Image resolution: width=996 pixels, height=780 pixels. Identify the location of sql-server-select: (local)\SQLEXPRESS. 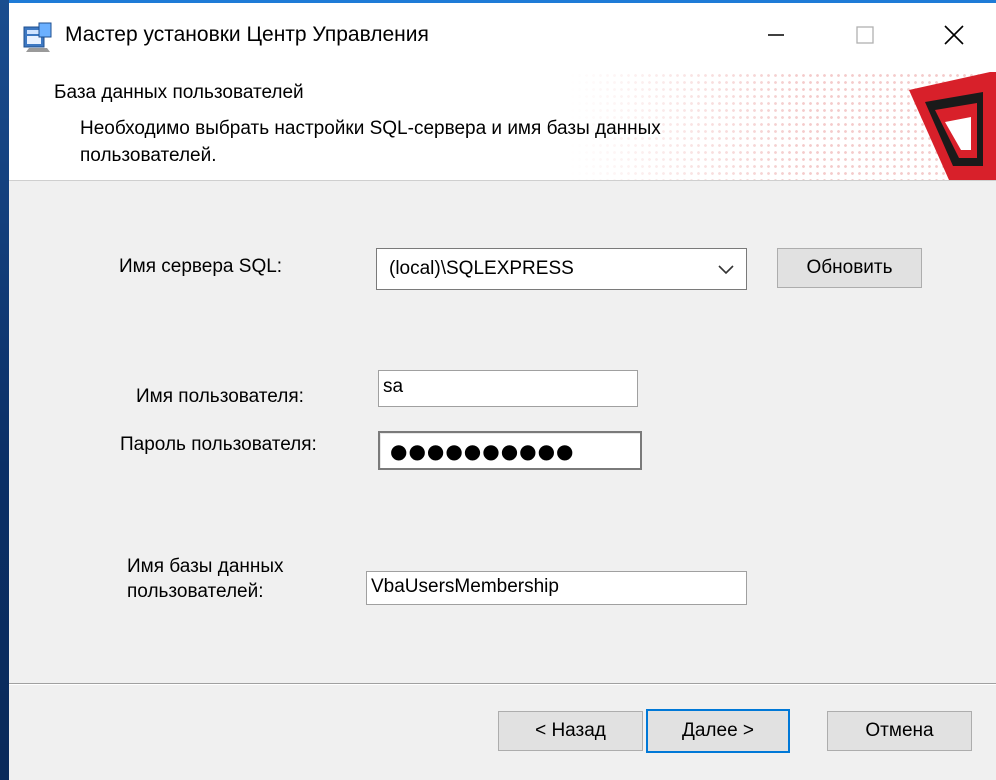
(561, 269).